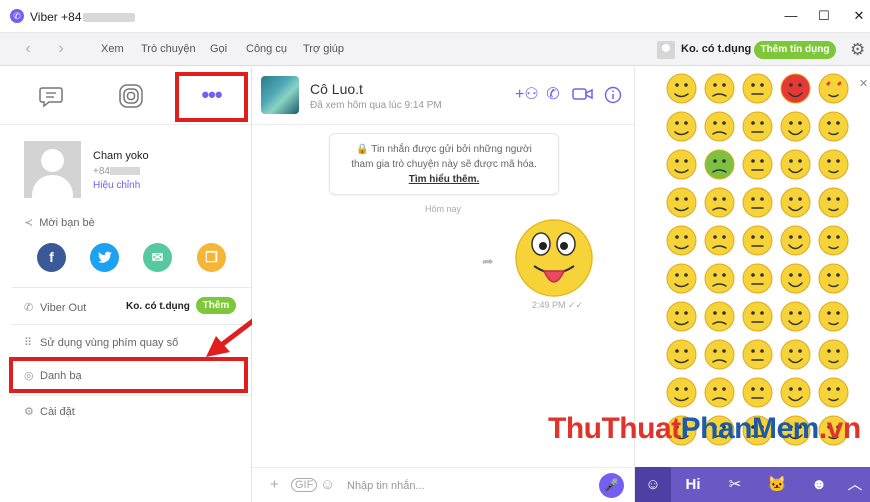  I want to click on message-composer: + GIF ☺ Nhập tin nhắn... 🎤, so click(443, 484).